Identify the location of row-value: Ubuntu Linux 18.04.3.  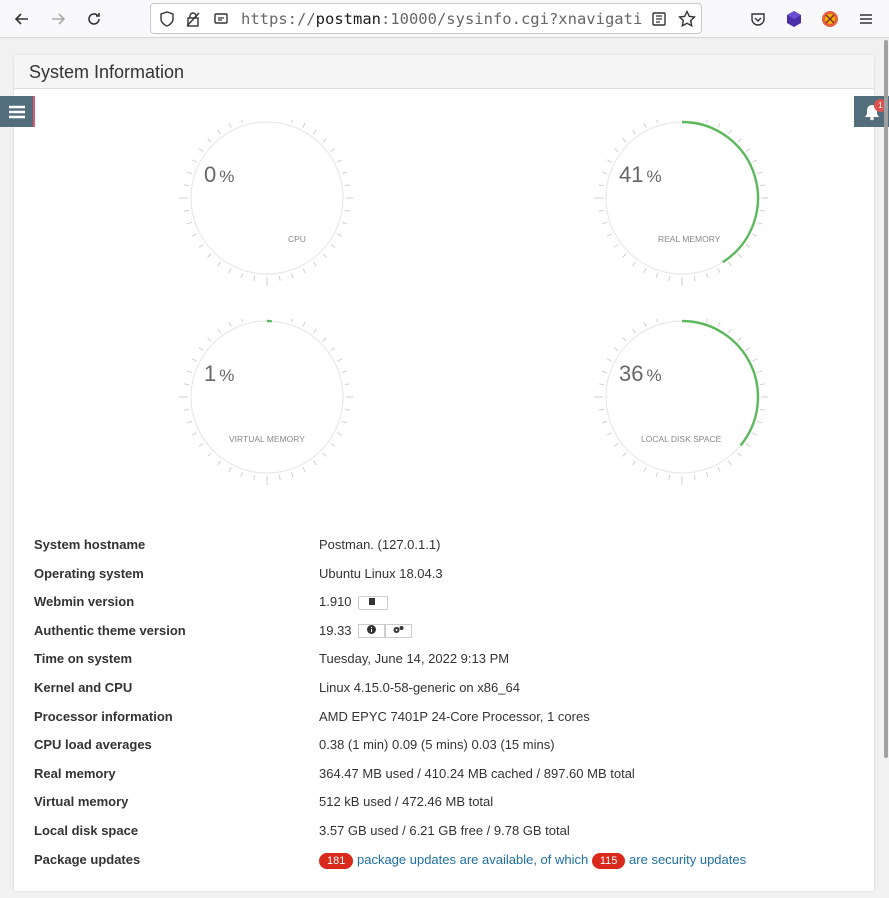
(381, 573).